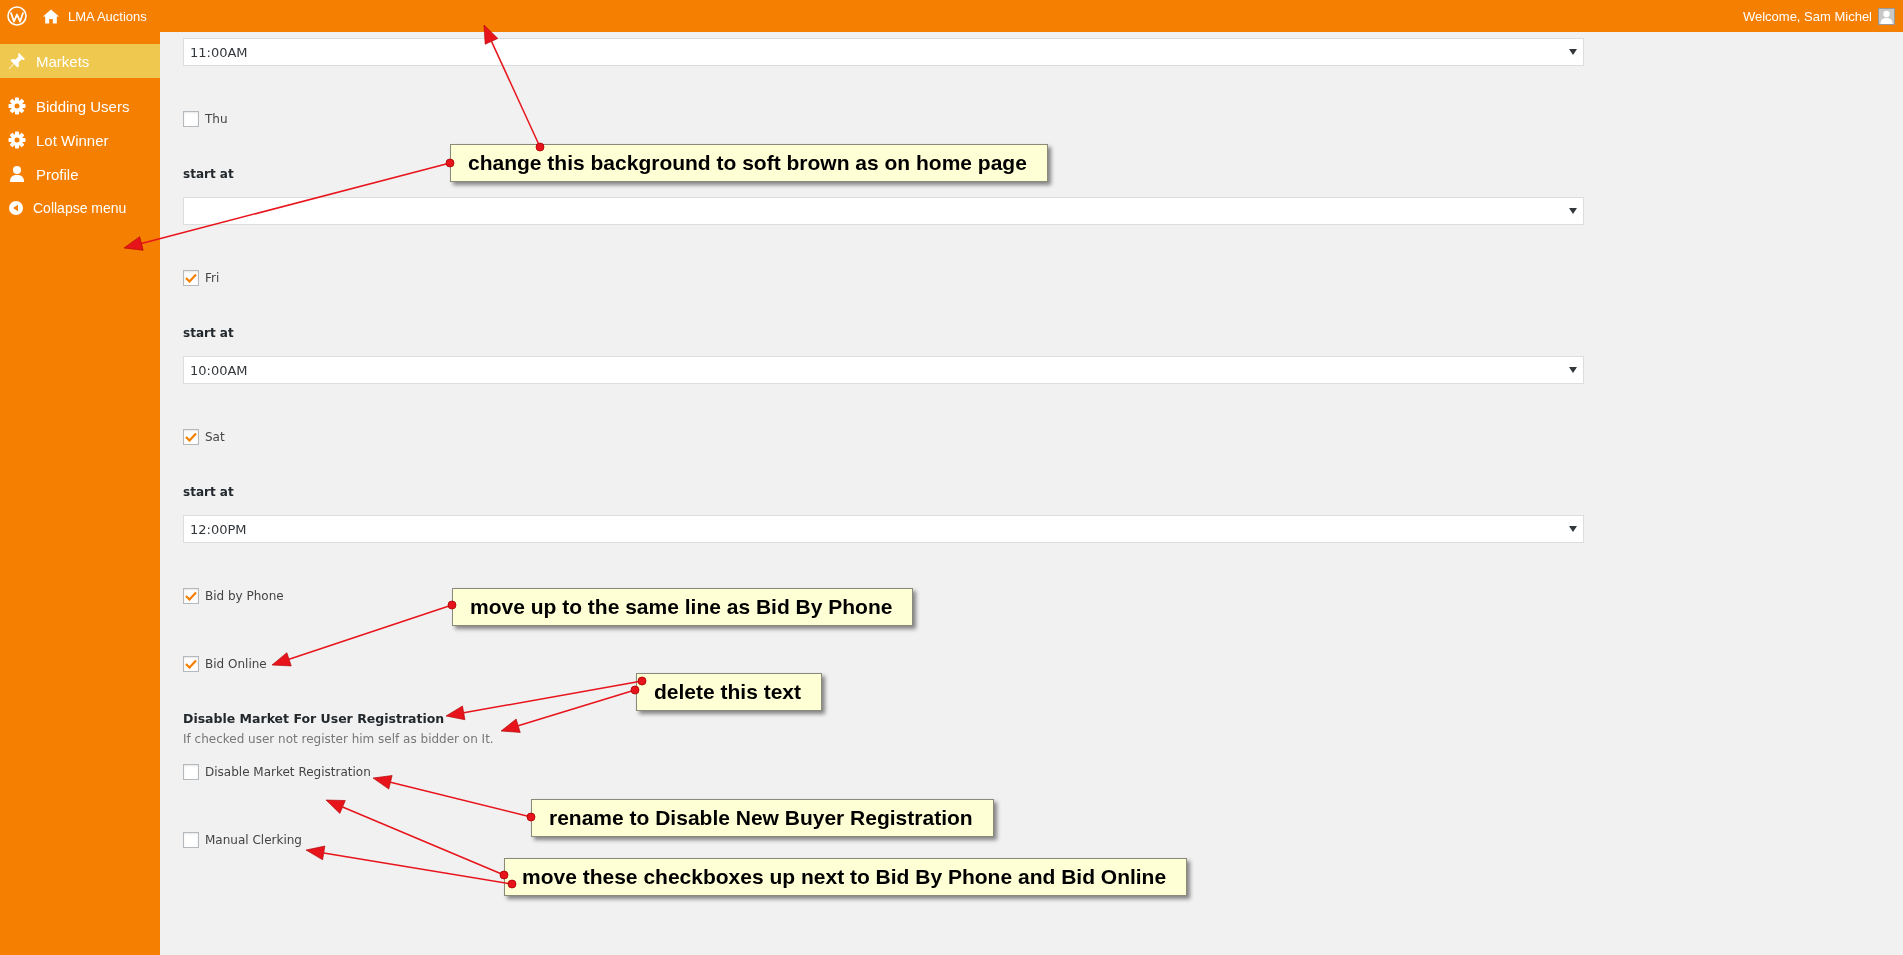 The image size is (1903, 955). What do you see at coordinates (51, 16) in the screenshot?
I see `home-icon` at bounding box center [51, 16].